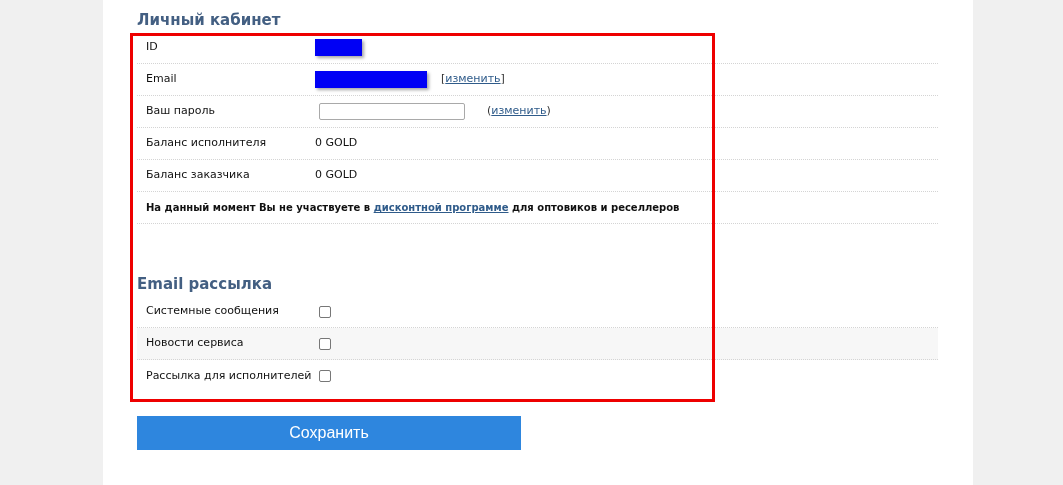  What do you see at coordinates (489, 111) in the screenshot?
I see `bracket: (` at bounding box center [489, 111].